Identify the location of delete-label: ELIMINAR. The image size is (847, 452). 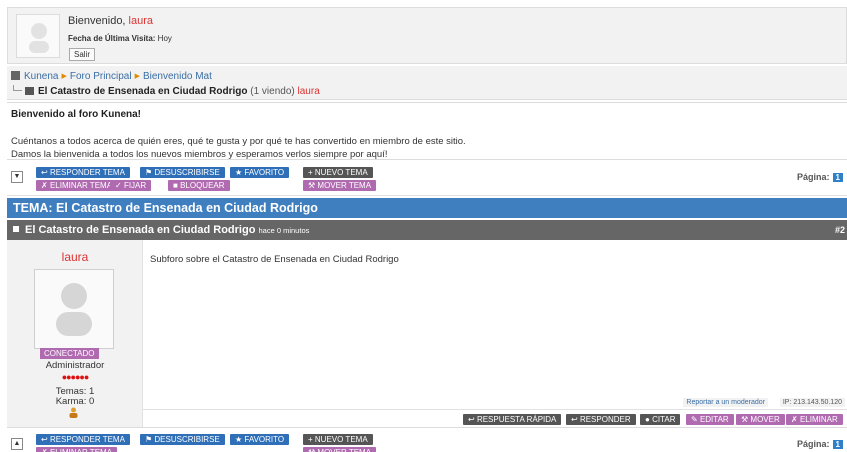
(818, 419).